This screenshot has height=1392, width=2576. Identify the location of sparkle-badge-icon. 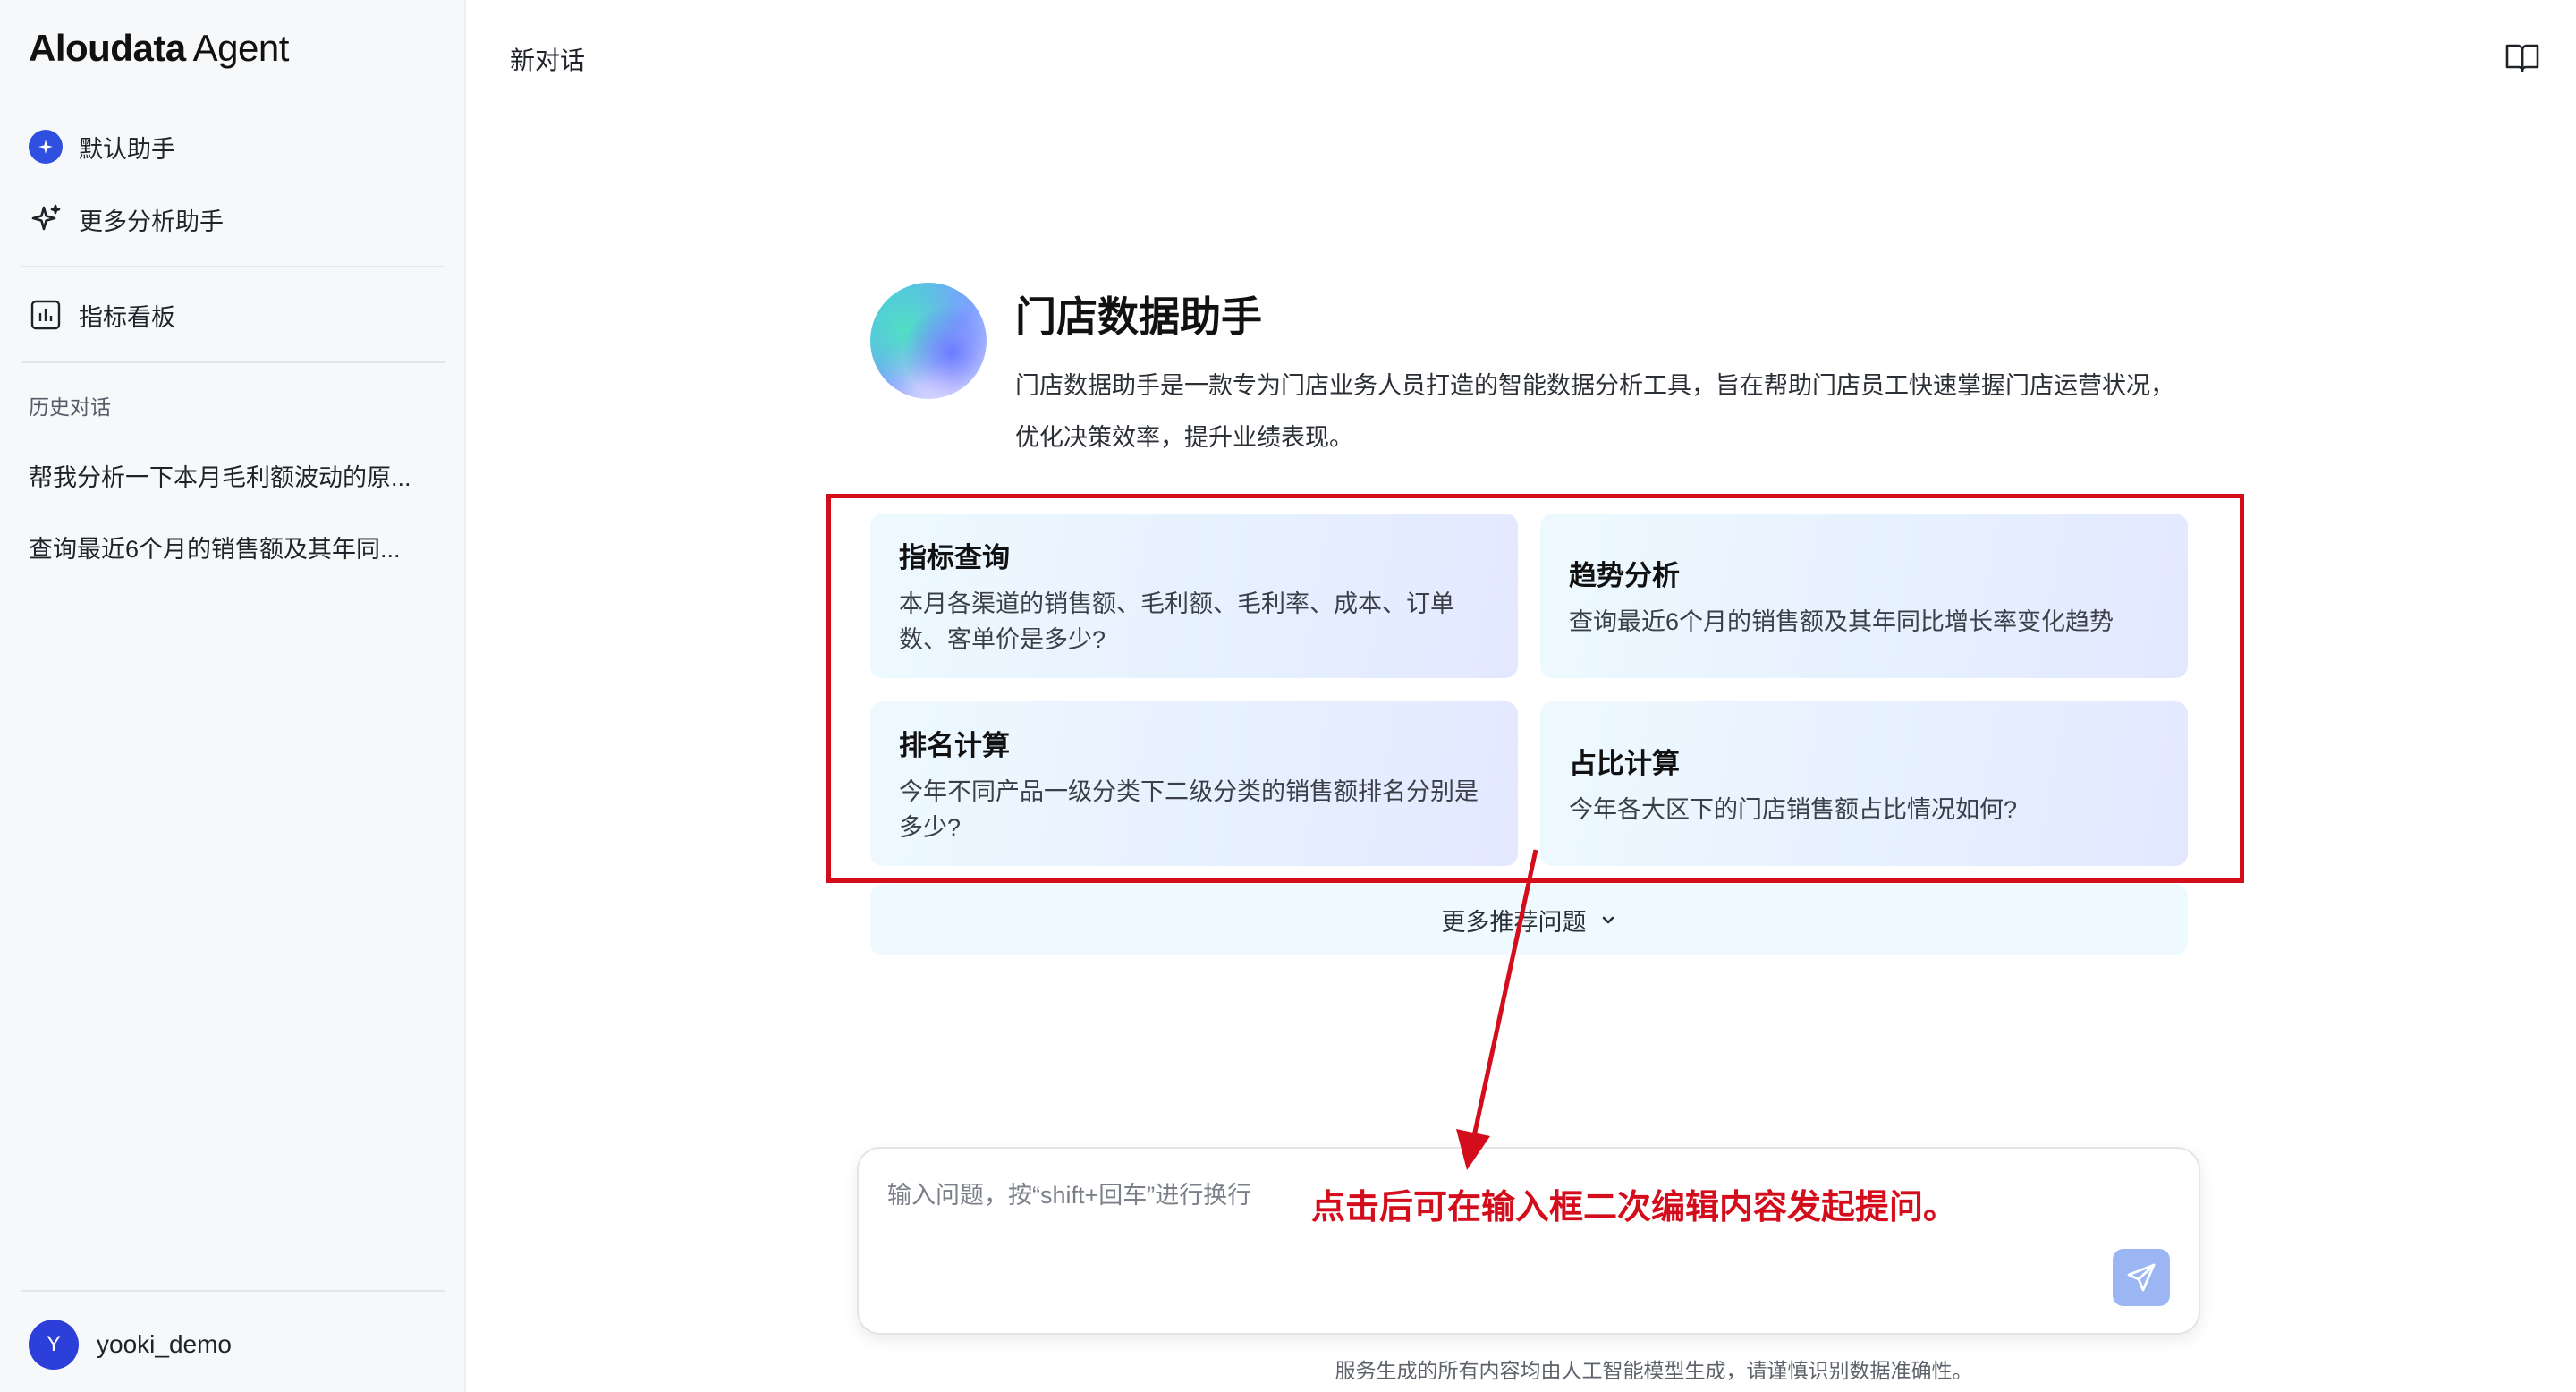
(46, 147).